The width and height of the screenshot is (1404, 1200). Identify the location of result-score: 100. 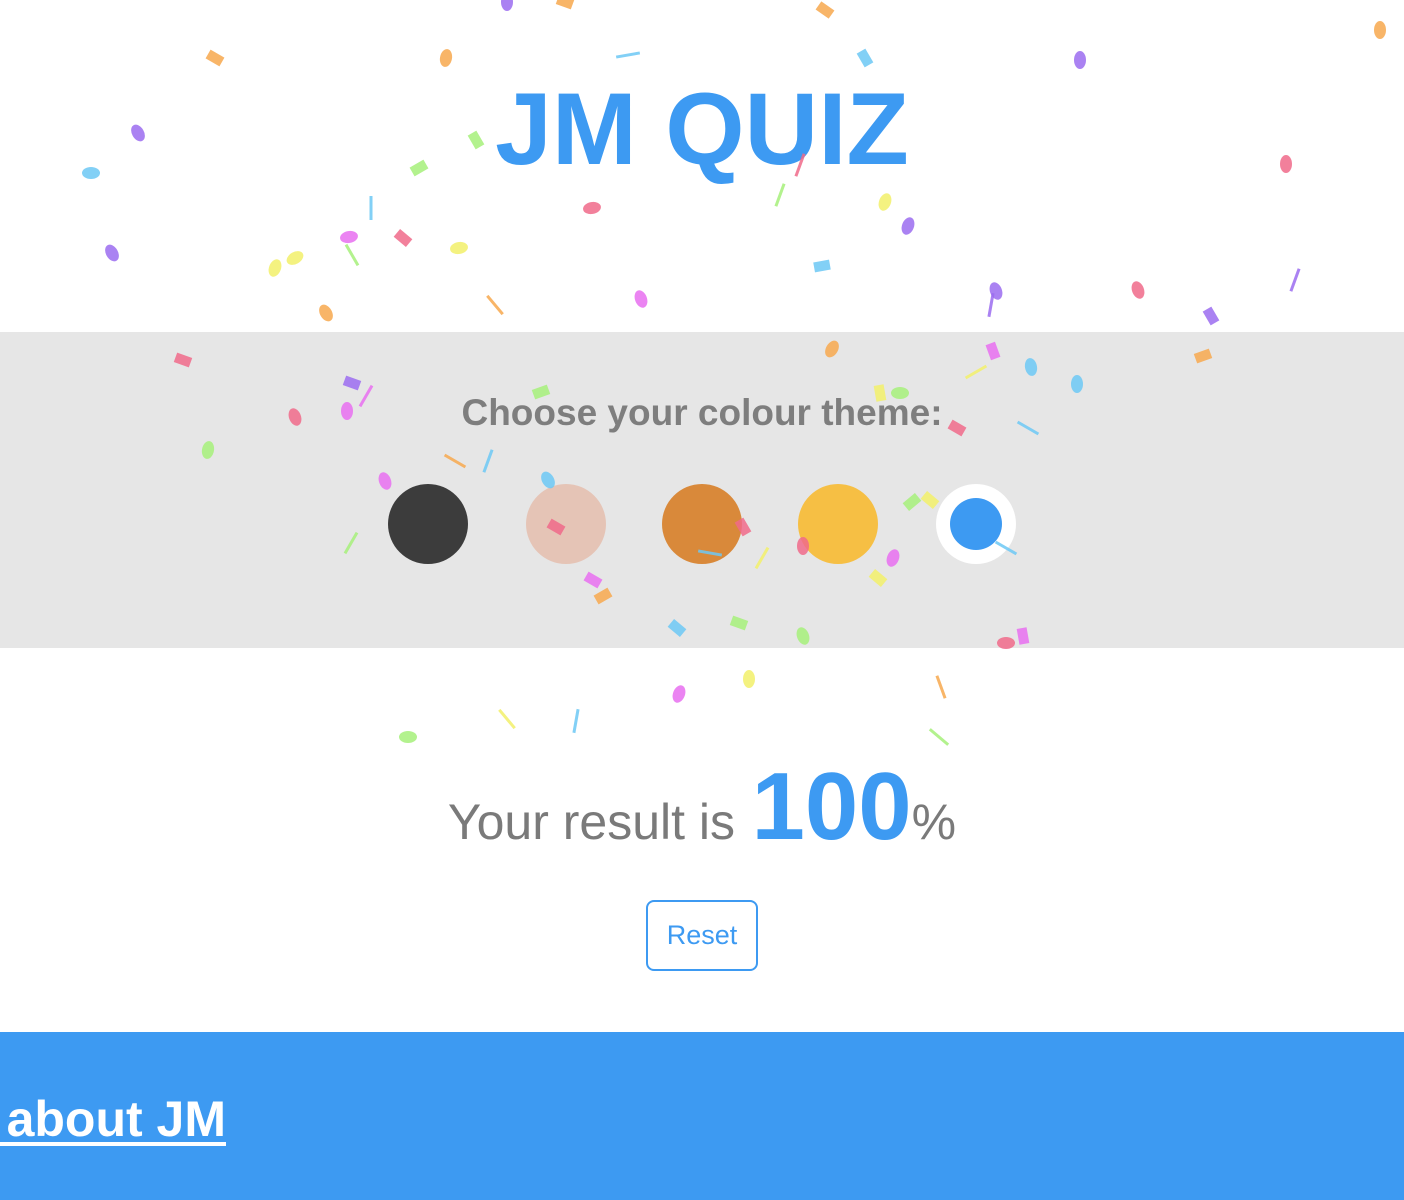
(831, 806).